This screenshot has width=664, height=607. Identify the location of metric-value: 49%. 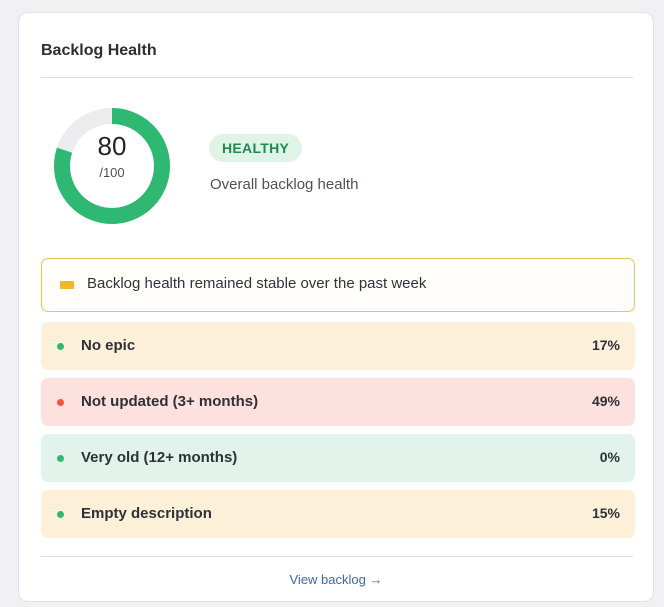
(605, 401).